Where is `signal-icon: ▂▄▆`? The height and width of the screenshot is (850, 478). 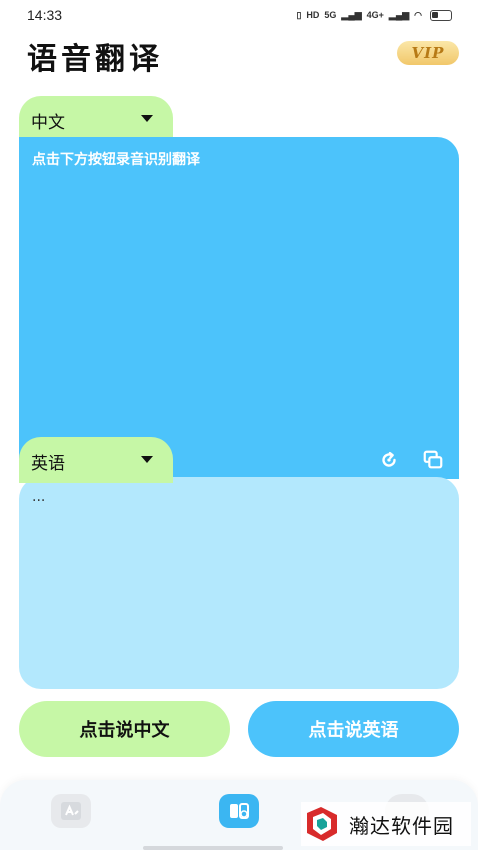
signal-icon: ▂▄▆ is located at coordinates (351, 14).